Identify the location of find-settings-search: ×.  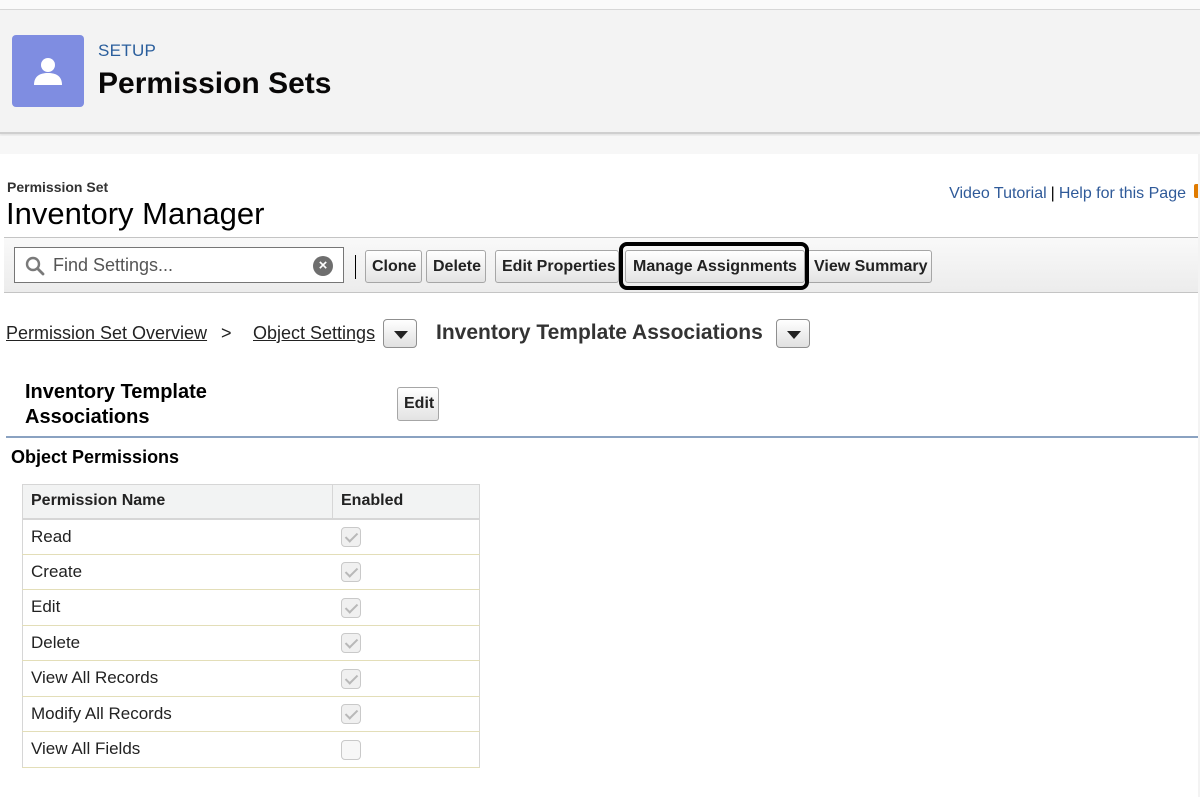
(179, 265).